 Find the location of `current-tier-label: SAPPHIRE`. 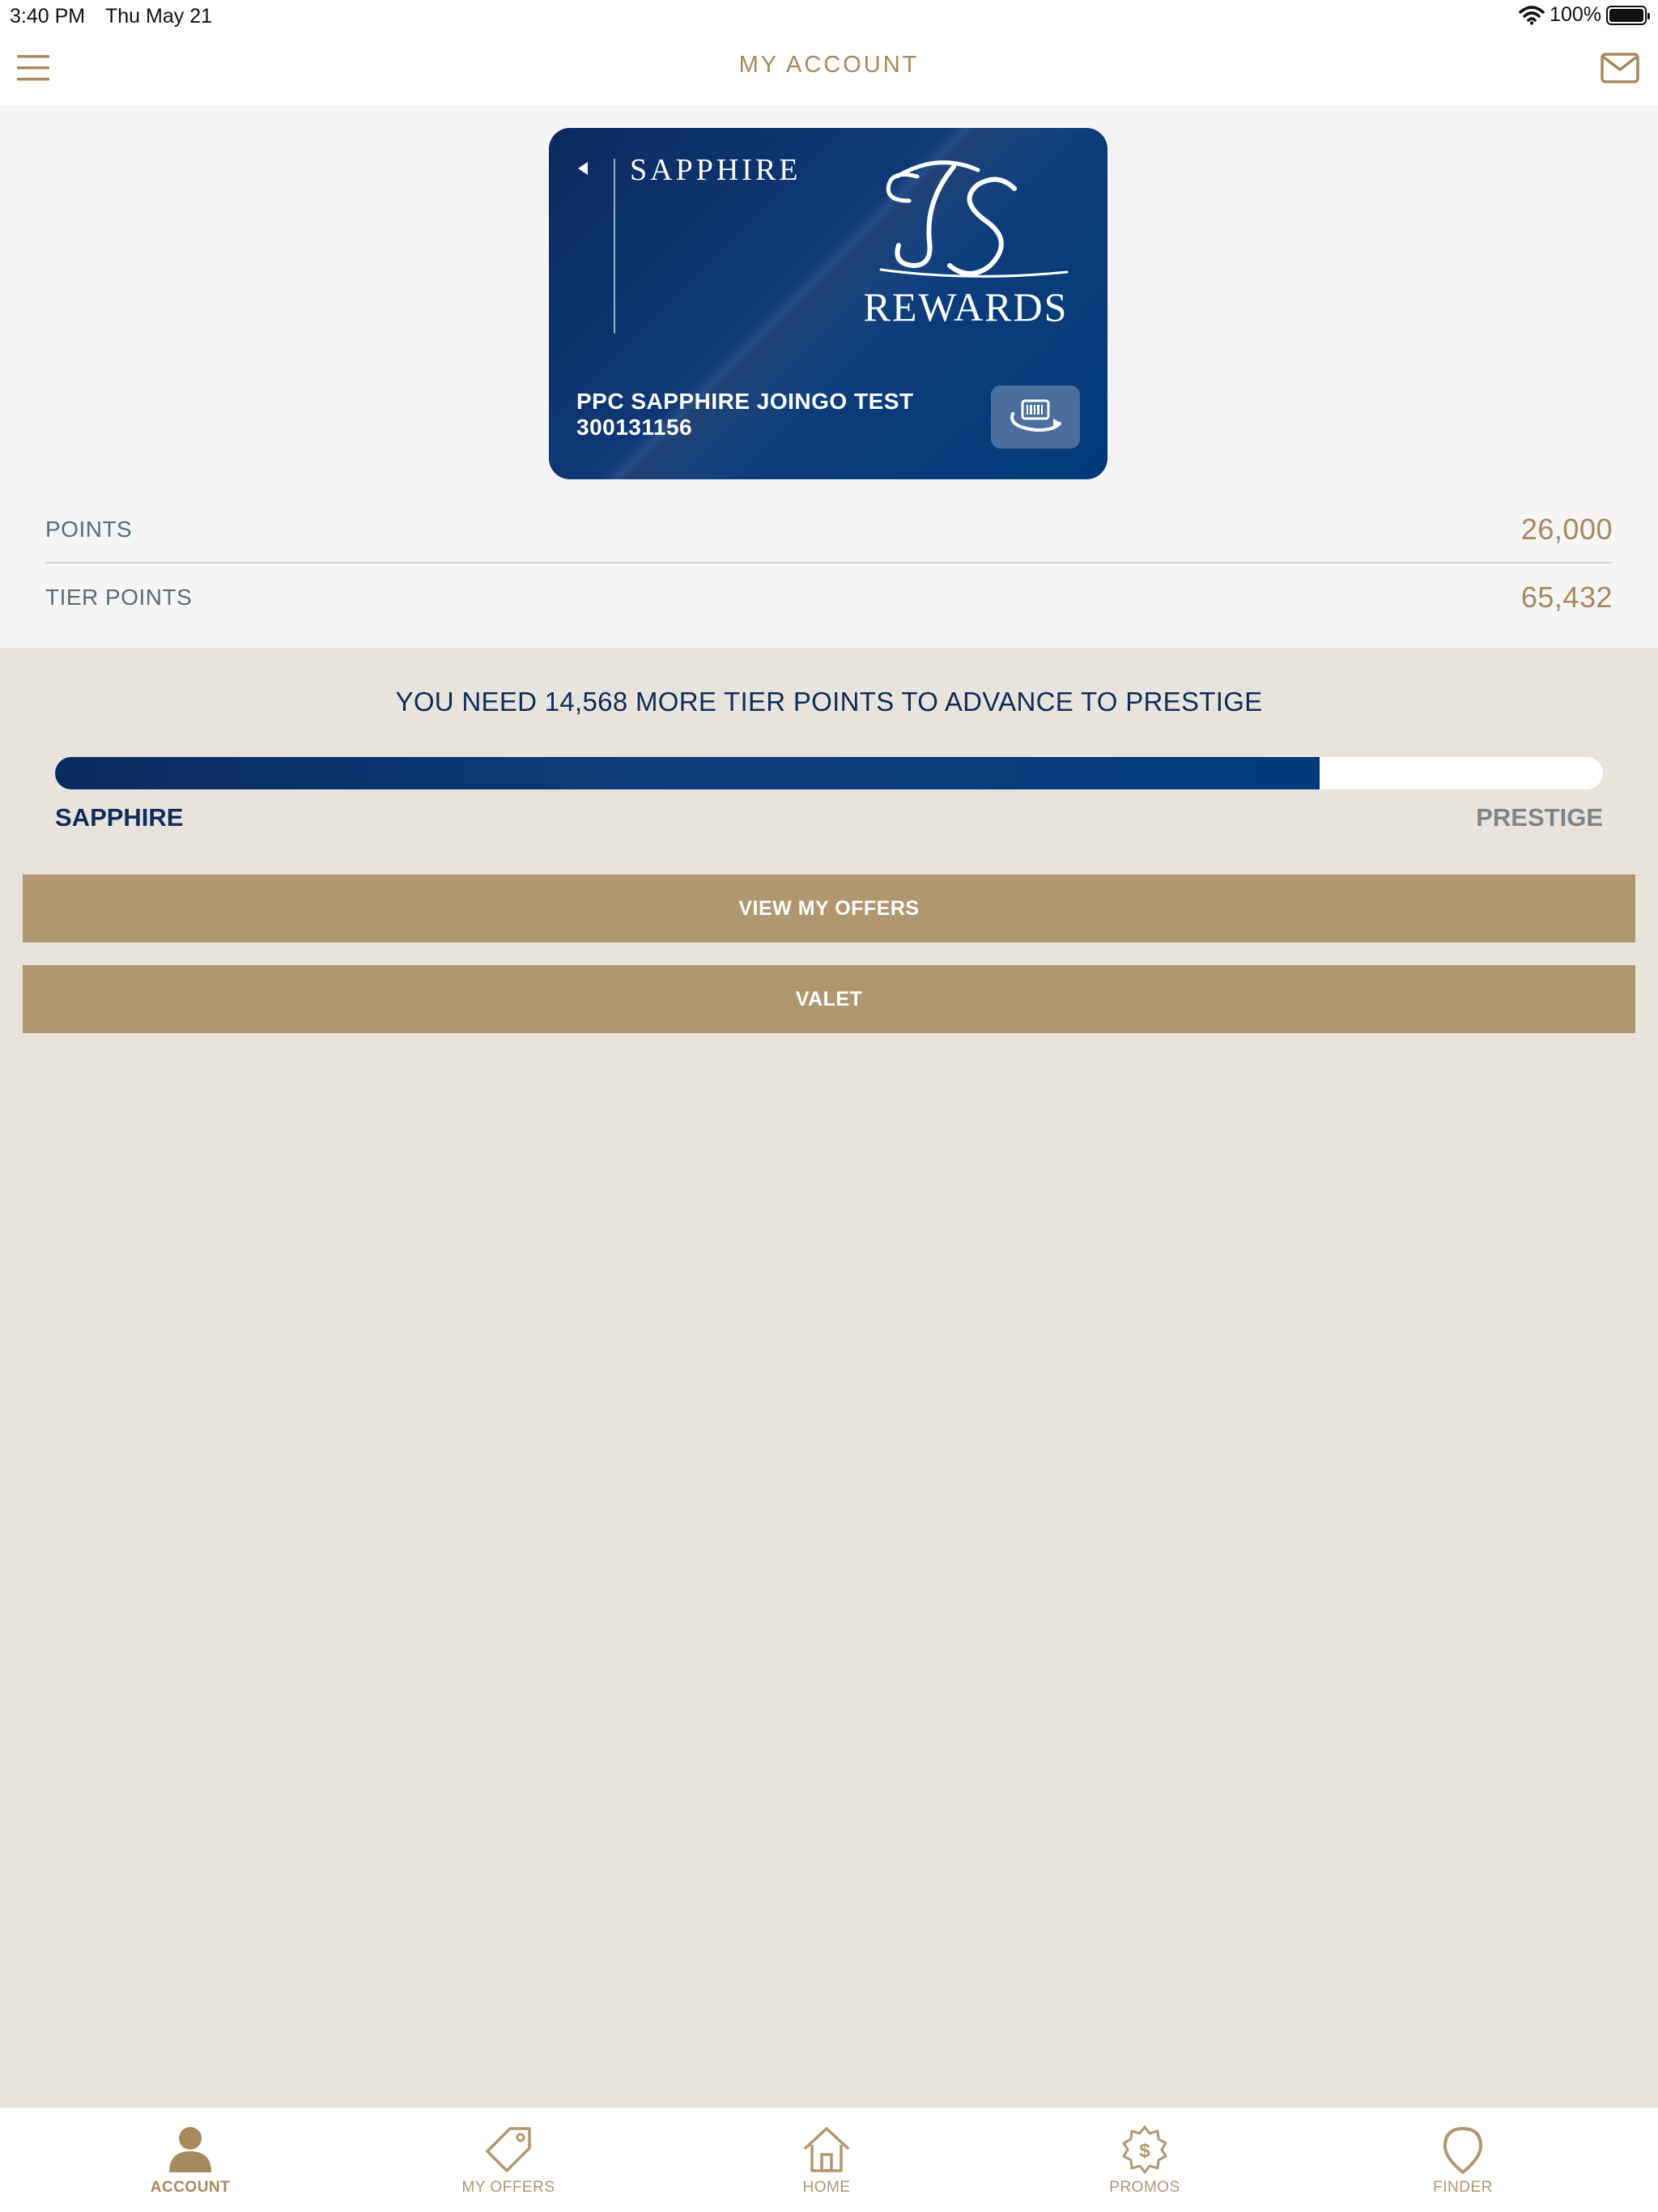

current-tier-label: SAPPHIRE is located at coordinates (119, 818).